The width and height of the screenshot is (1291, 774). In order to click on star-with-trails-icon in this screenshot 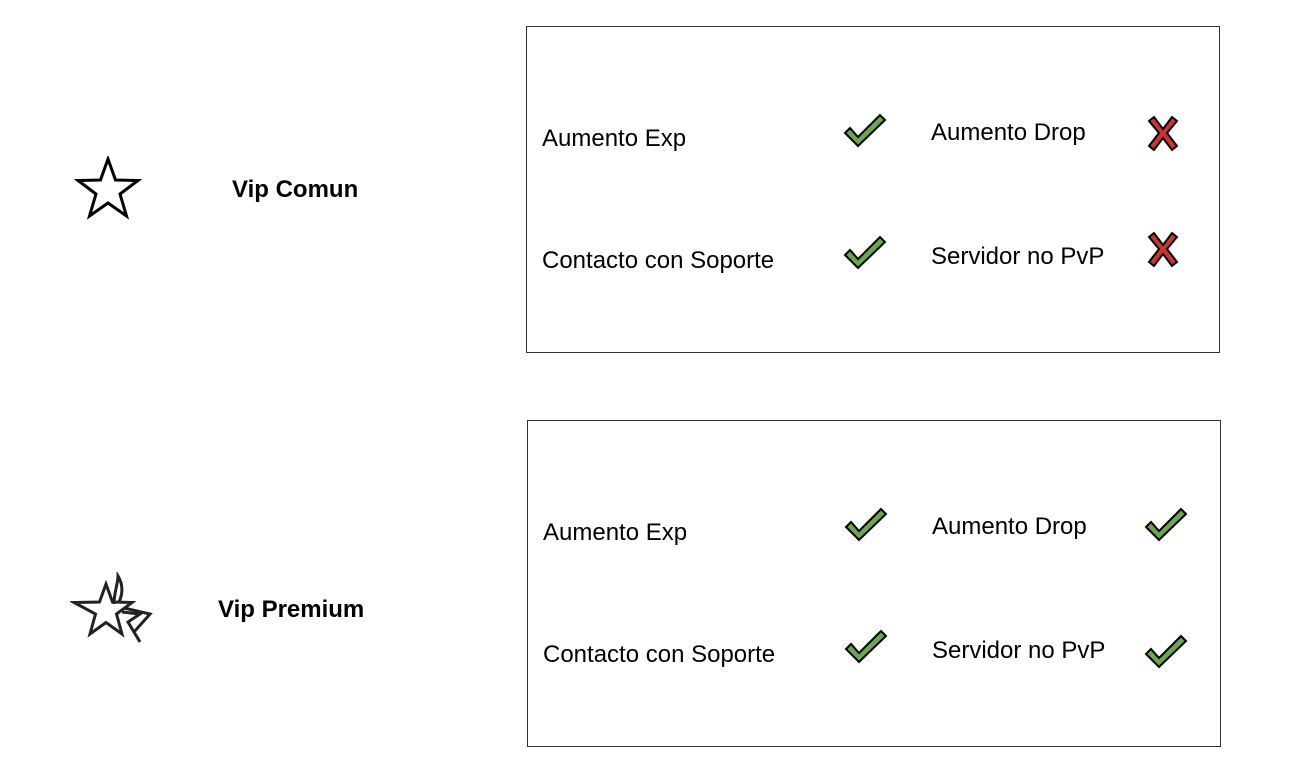, I will do `click(111, 607)`.